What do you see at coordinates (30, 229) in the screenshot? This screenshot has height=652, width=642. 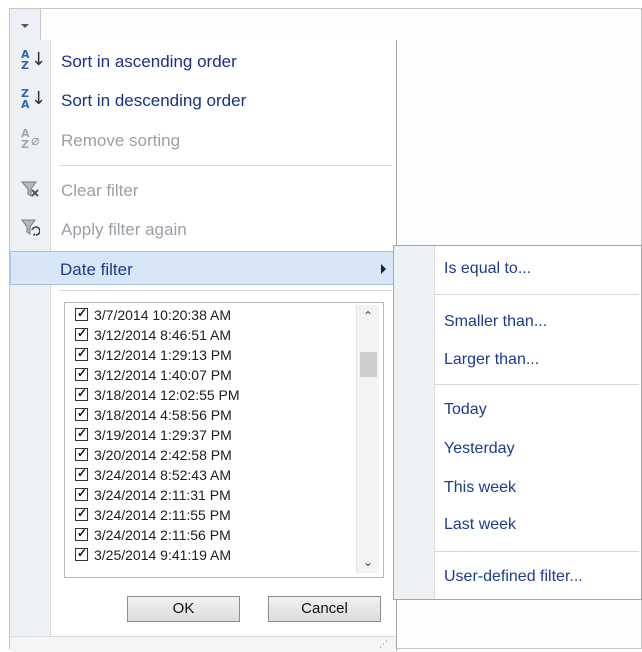 I see `reapply-filter-icon` at bounding box center [30, 229].